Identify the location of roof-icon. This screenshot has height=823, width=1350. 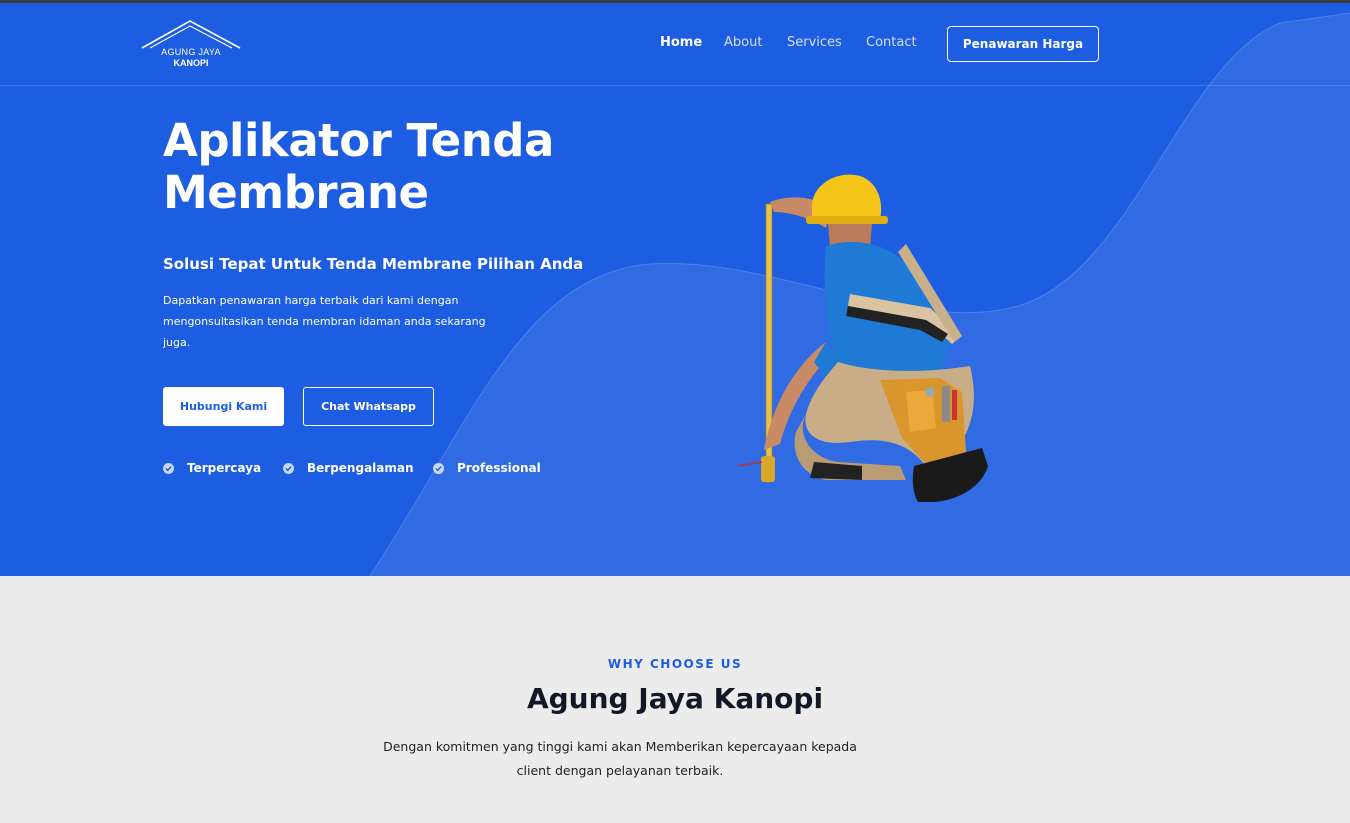
(191, 34).